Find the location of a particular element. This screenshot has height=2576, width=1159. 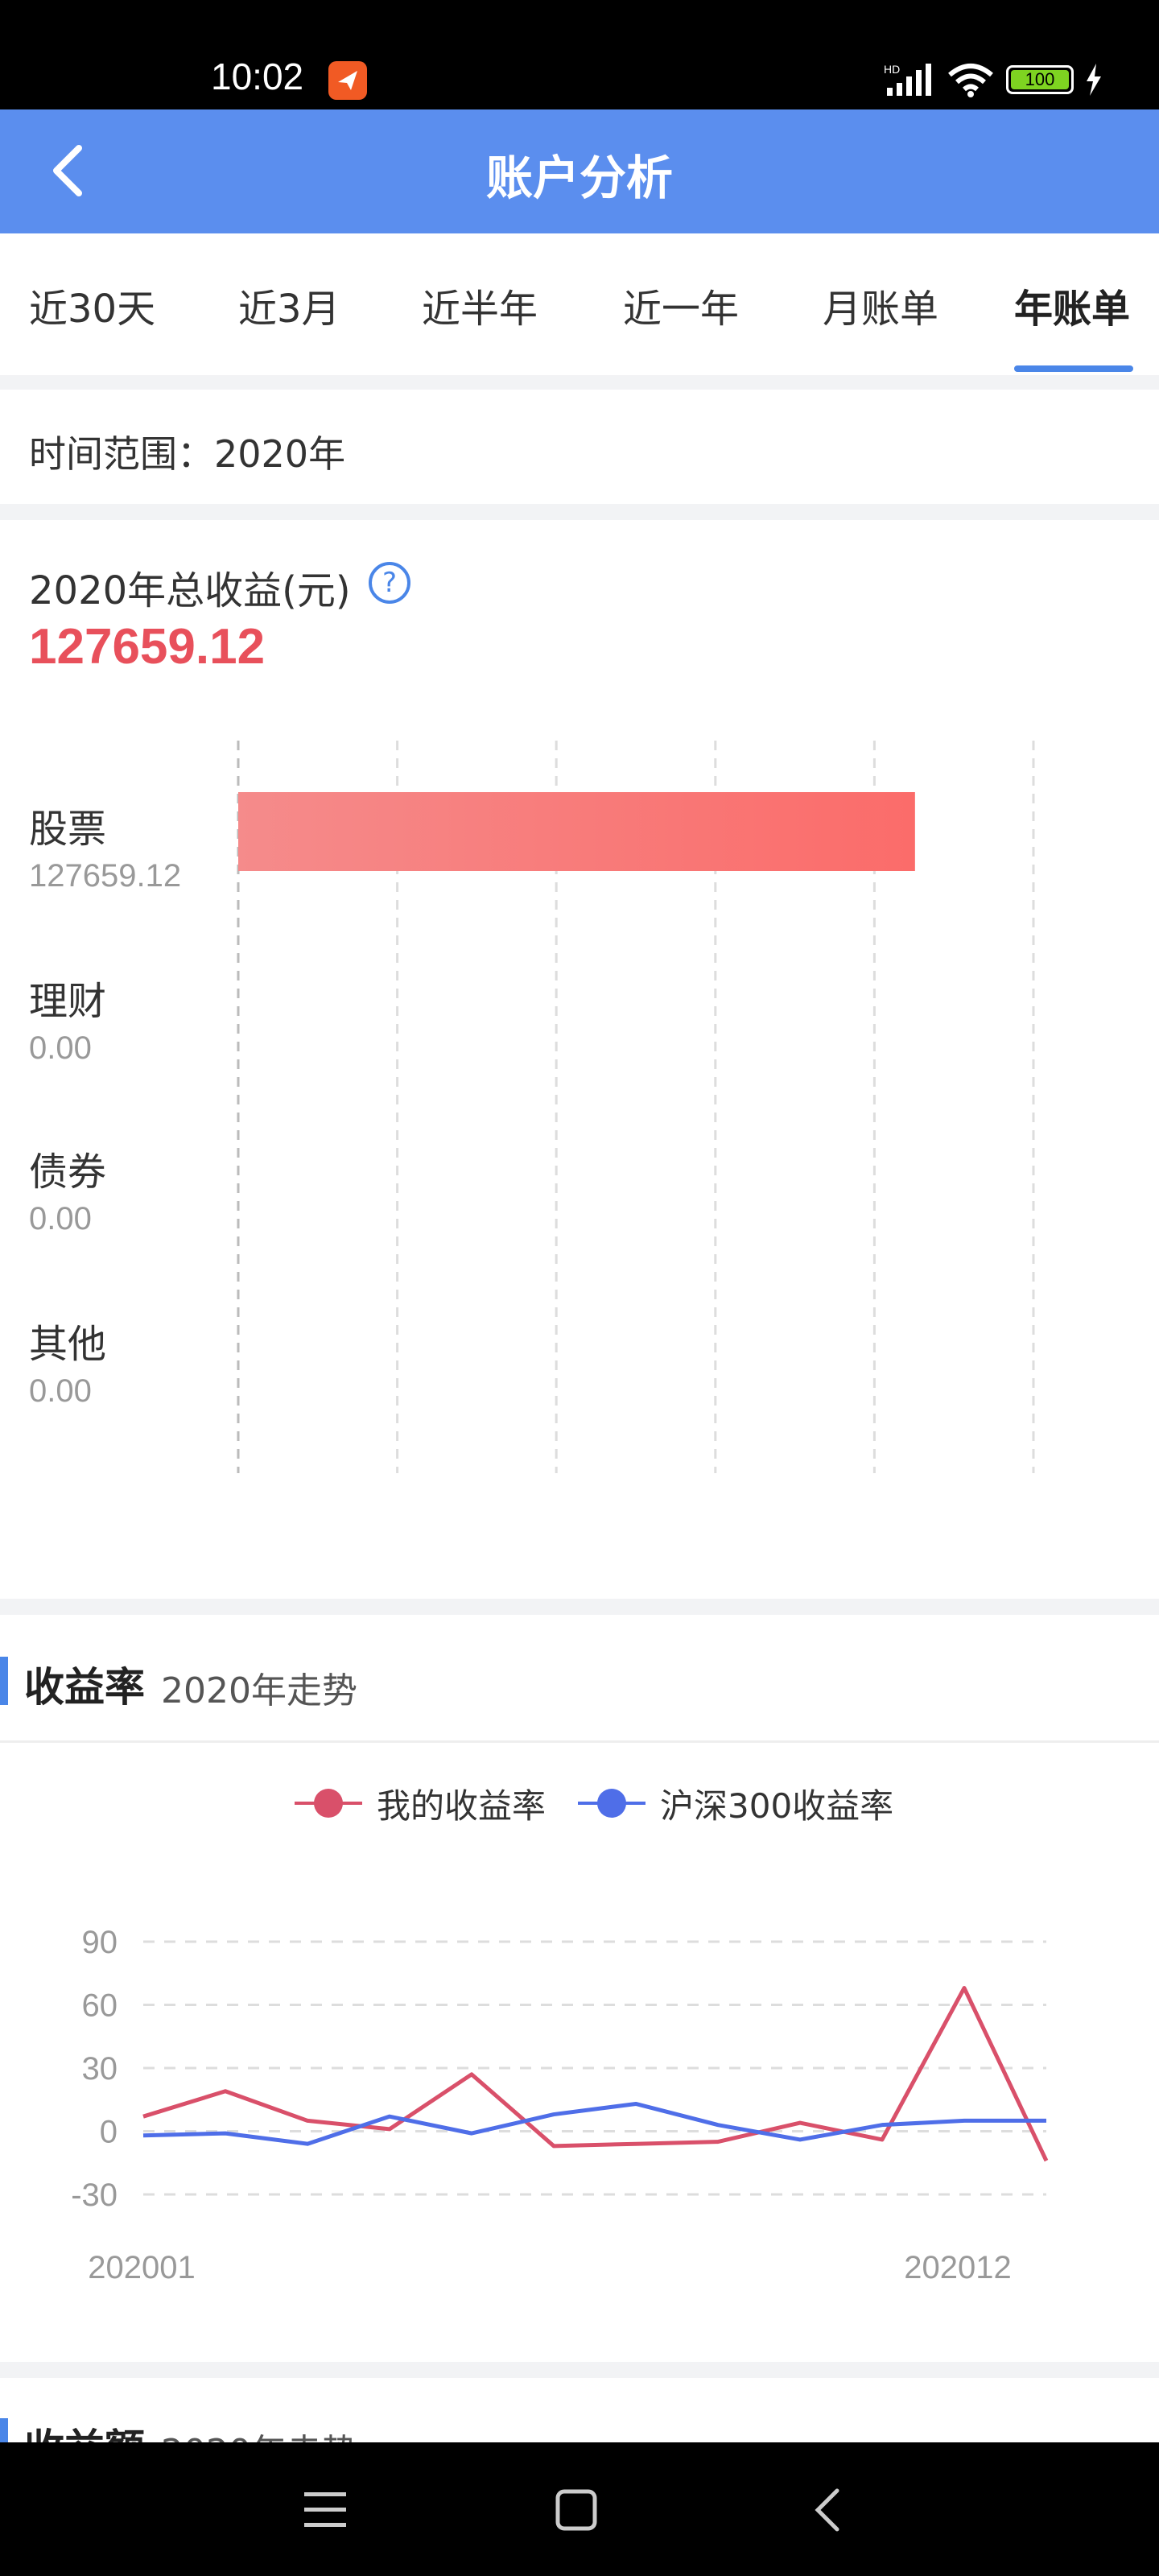

time-range-row: 时间范围：2020年 is located at coordinates (579, 447).